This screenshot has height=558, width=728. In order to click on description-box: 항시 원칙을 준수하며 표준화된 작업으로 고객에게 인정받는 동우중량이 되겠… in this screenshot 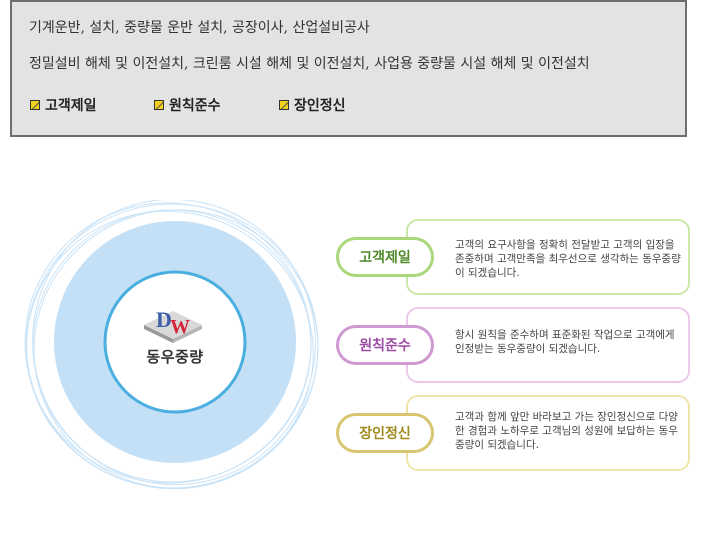, I will do `click(548, 345)`.